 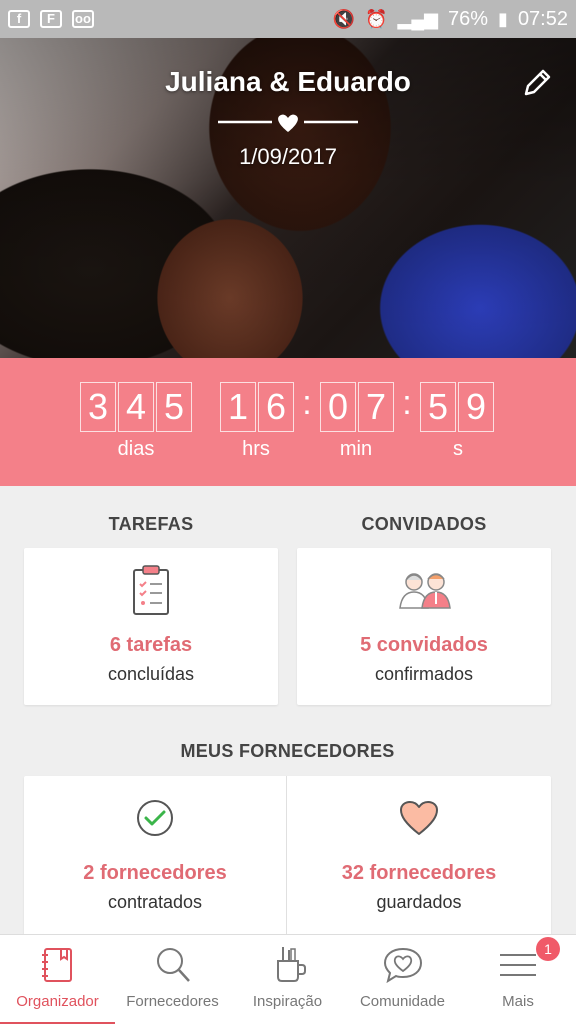 What do you see at coordinates (151, 674) in the screenshot?
I see `tasks-status: concluídas` at bounding box center [151, 674].